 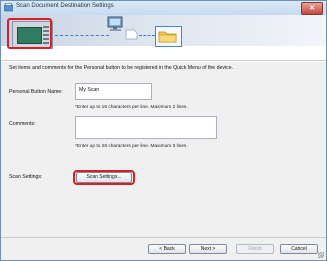 I want to click on computer-icon, so click(x=115, y=23).